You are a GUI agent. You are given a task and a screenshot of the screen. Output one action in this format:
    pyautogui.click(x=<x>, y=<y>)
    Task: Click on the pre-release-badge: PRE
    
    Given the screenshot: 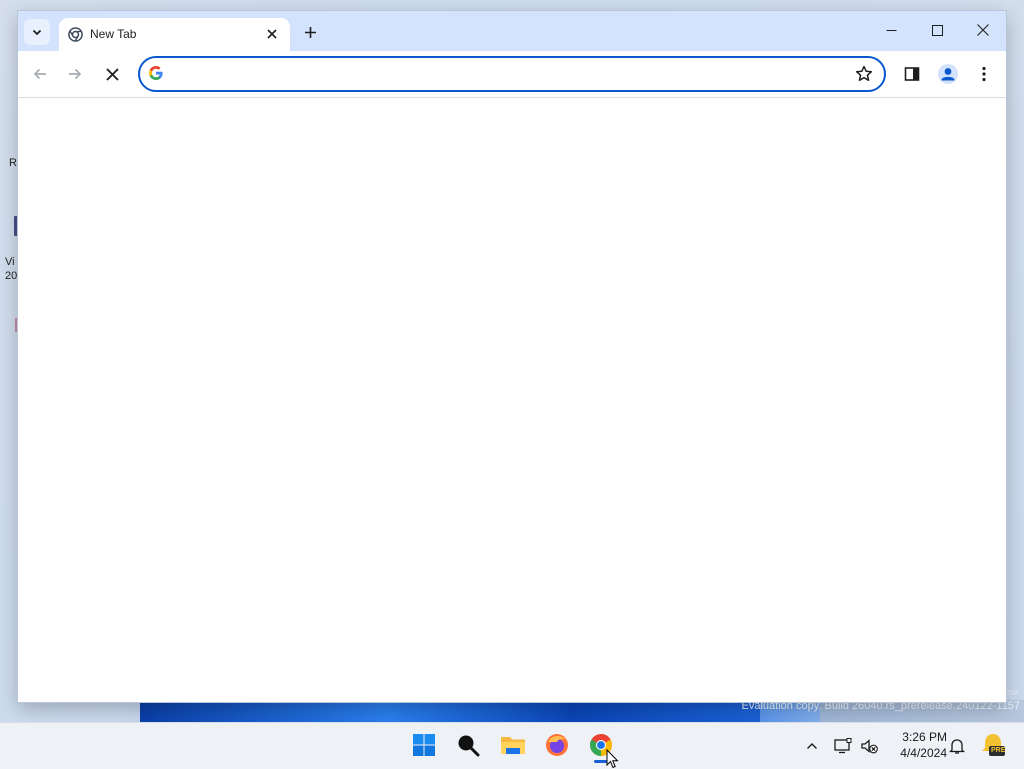 What is the action you would take?
    pyautogui.click(x=993, y=745)
    